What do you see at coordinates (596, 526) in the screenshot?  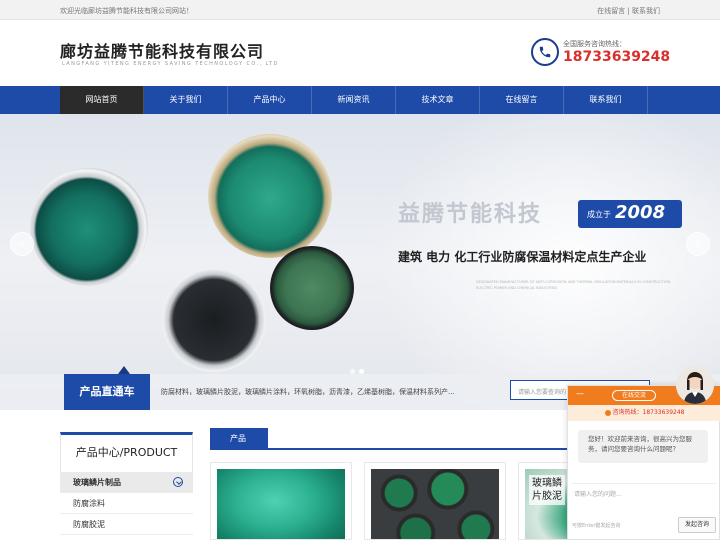 I see `chat-enter-hint: 可按Enter键发起咨询` at bounding box center [596, 526].